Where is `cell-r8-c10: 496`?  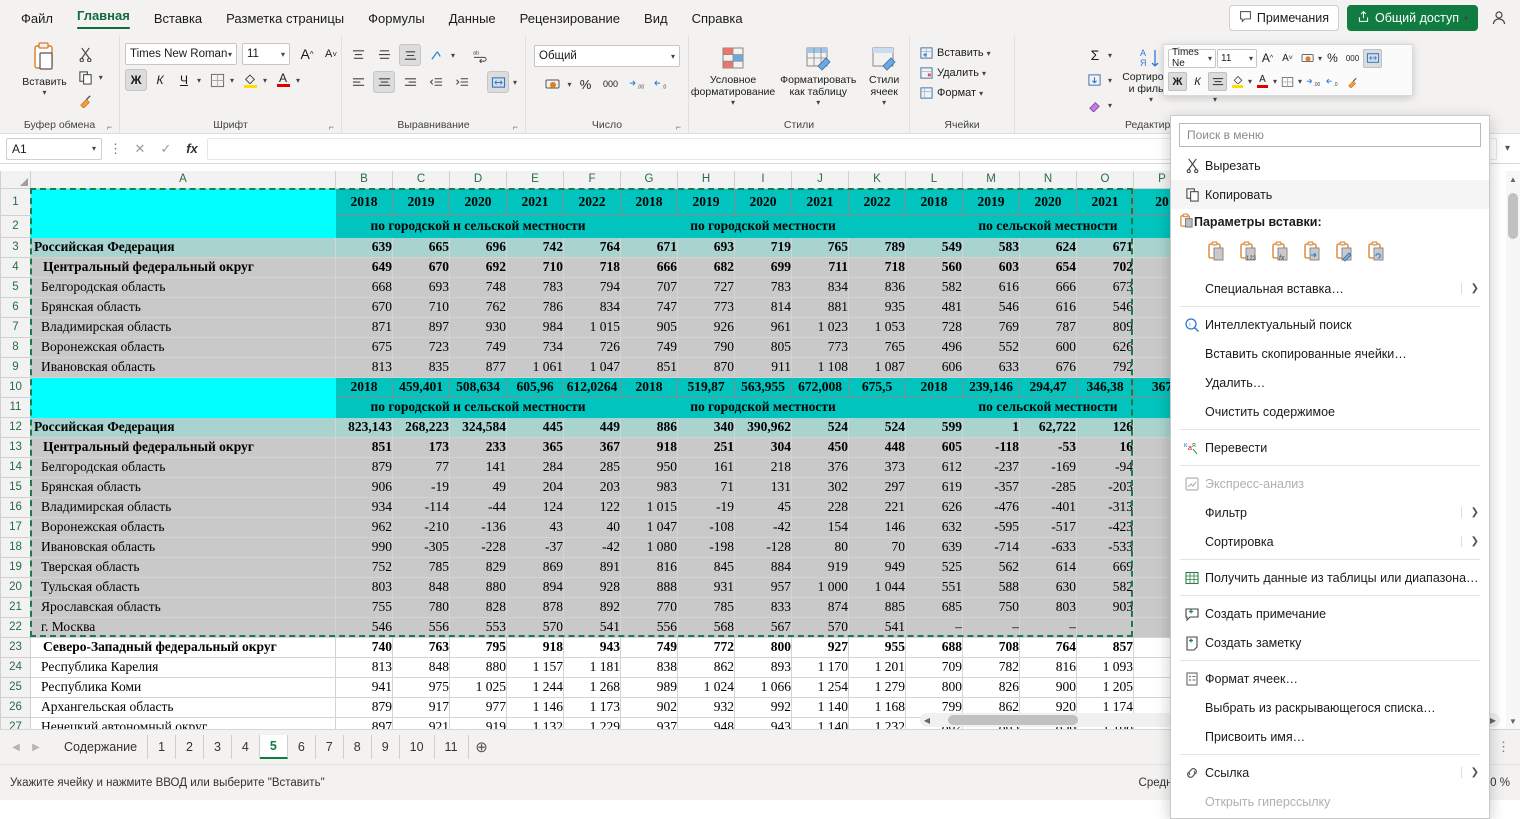
cell-r8-c10: 496 is located at coordinates (934, 347).